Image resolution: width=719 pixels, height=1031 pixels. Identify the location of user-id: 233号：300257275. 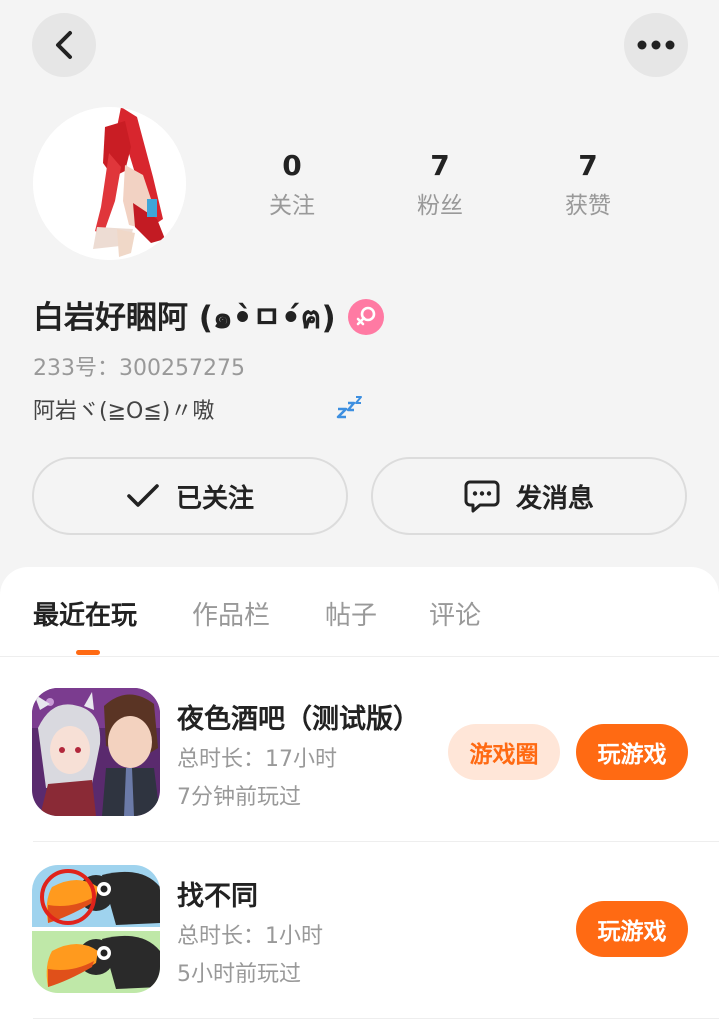
(139, 368).